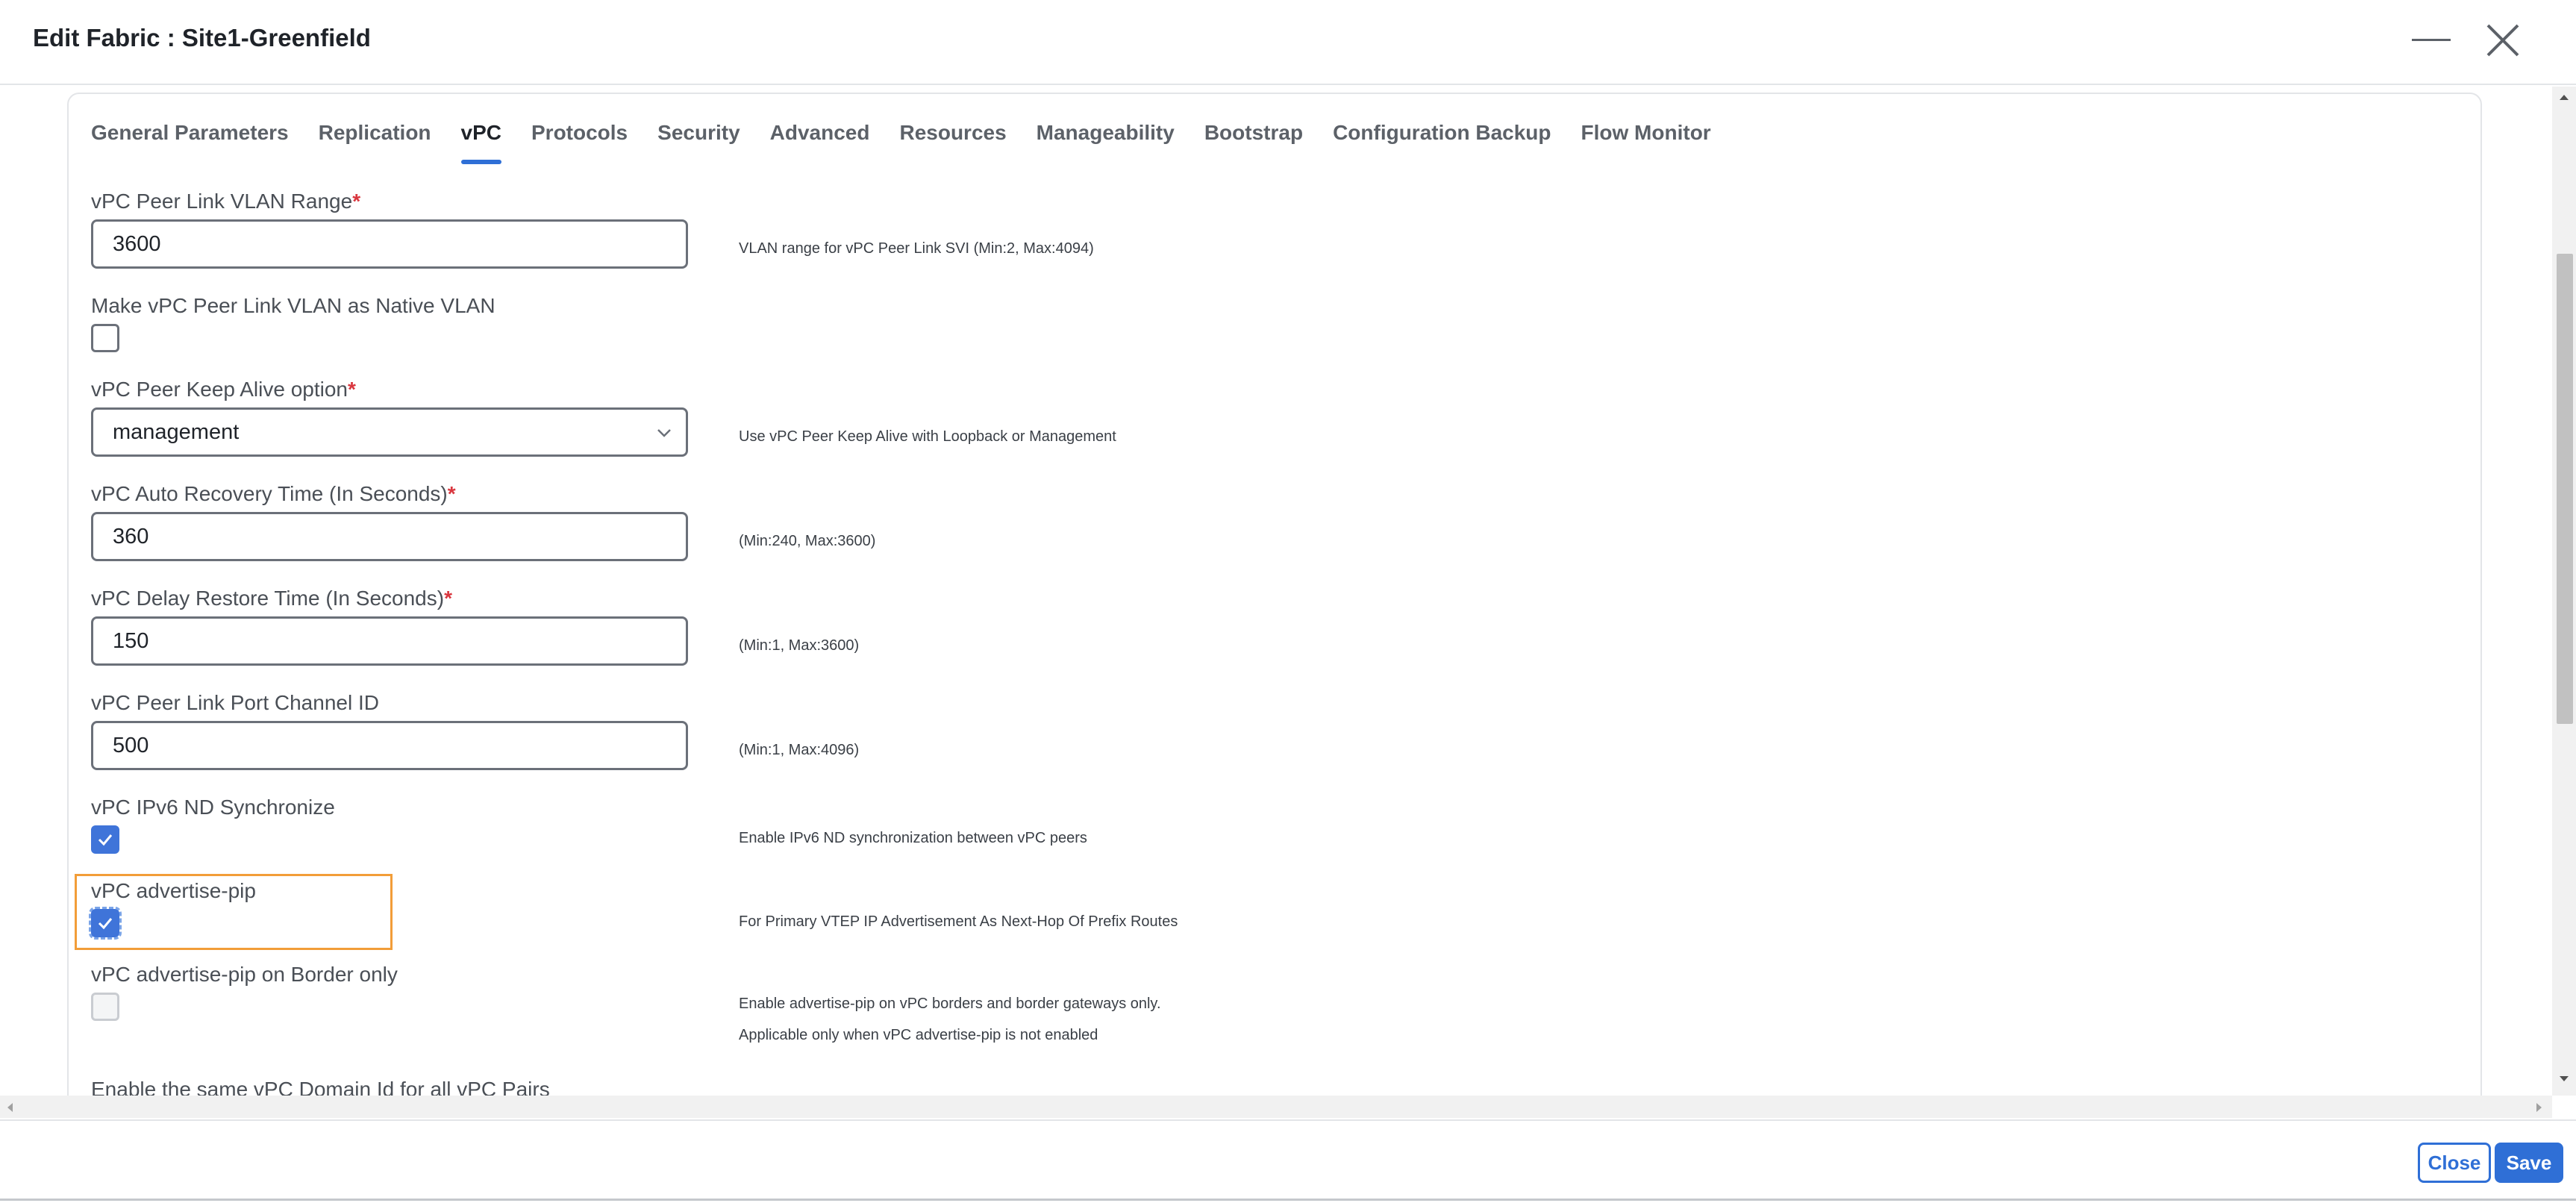 The image size is (2576, 1203). I want to click on native-vlan-field: Make vPC Peer Link VLAN as Native VLAN, so click(293, 323).